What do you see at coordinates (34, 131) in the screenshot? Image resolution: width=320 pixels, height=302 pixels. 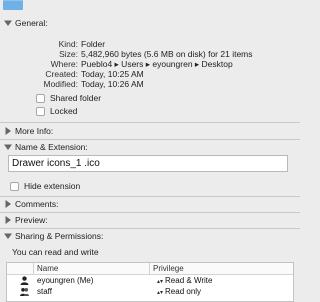 I see `more-info-section-title: More Info:` at bounding box center [34, 131].